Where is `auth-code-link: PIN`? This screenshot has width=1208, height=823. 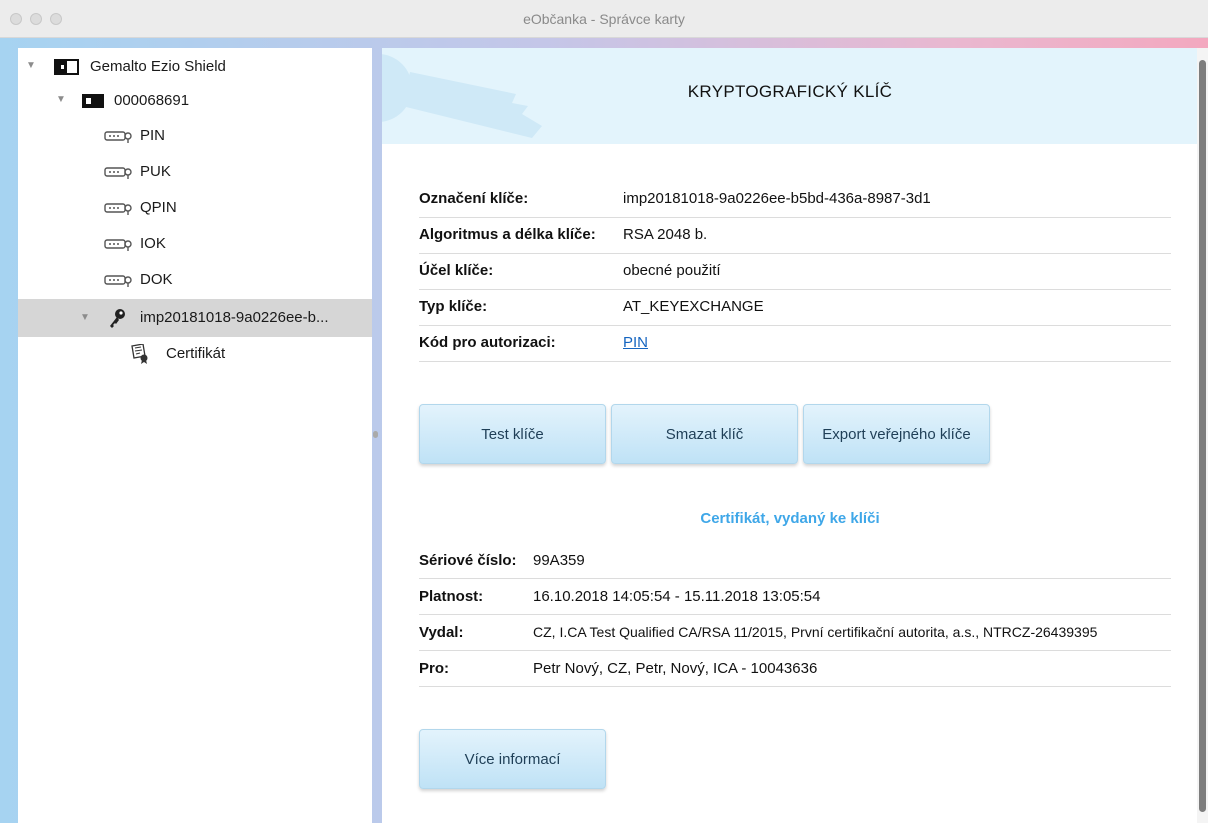 auth-code-link: PIN is located at coordinates (635, 342).